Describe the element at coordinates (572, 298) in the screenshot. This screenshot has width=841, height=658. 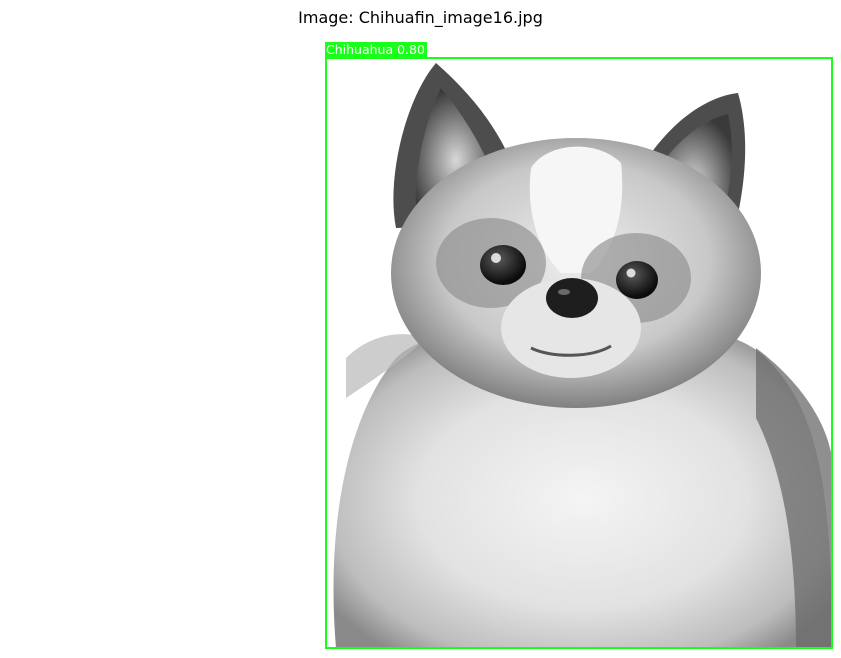
I see `dog-nose` at that location.